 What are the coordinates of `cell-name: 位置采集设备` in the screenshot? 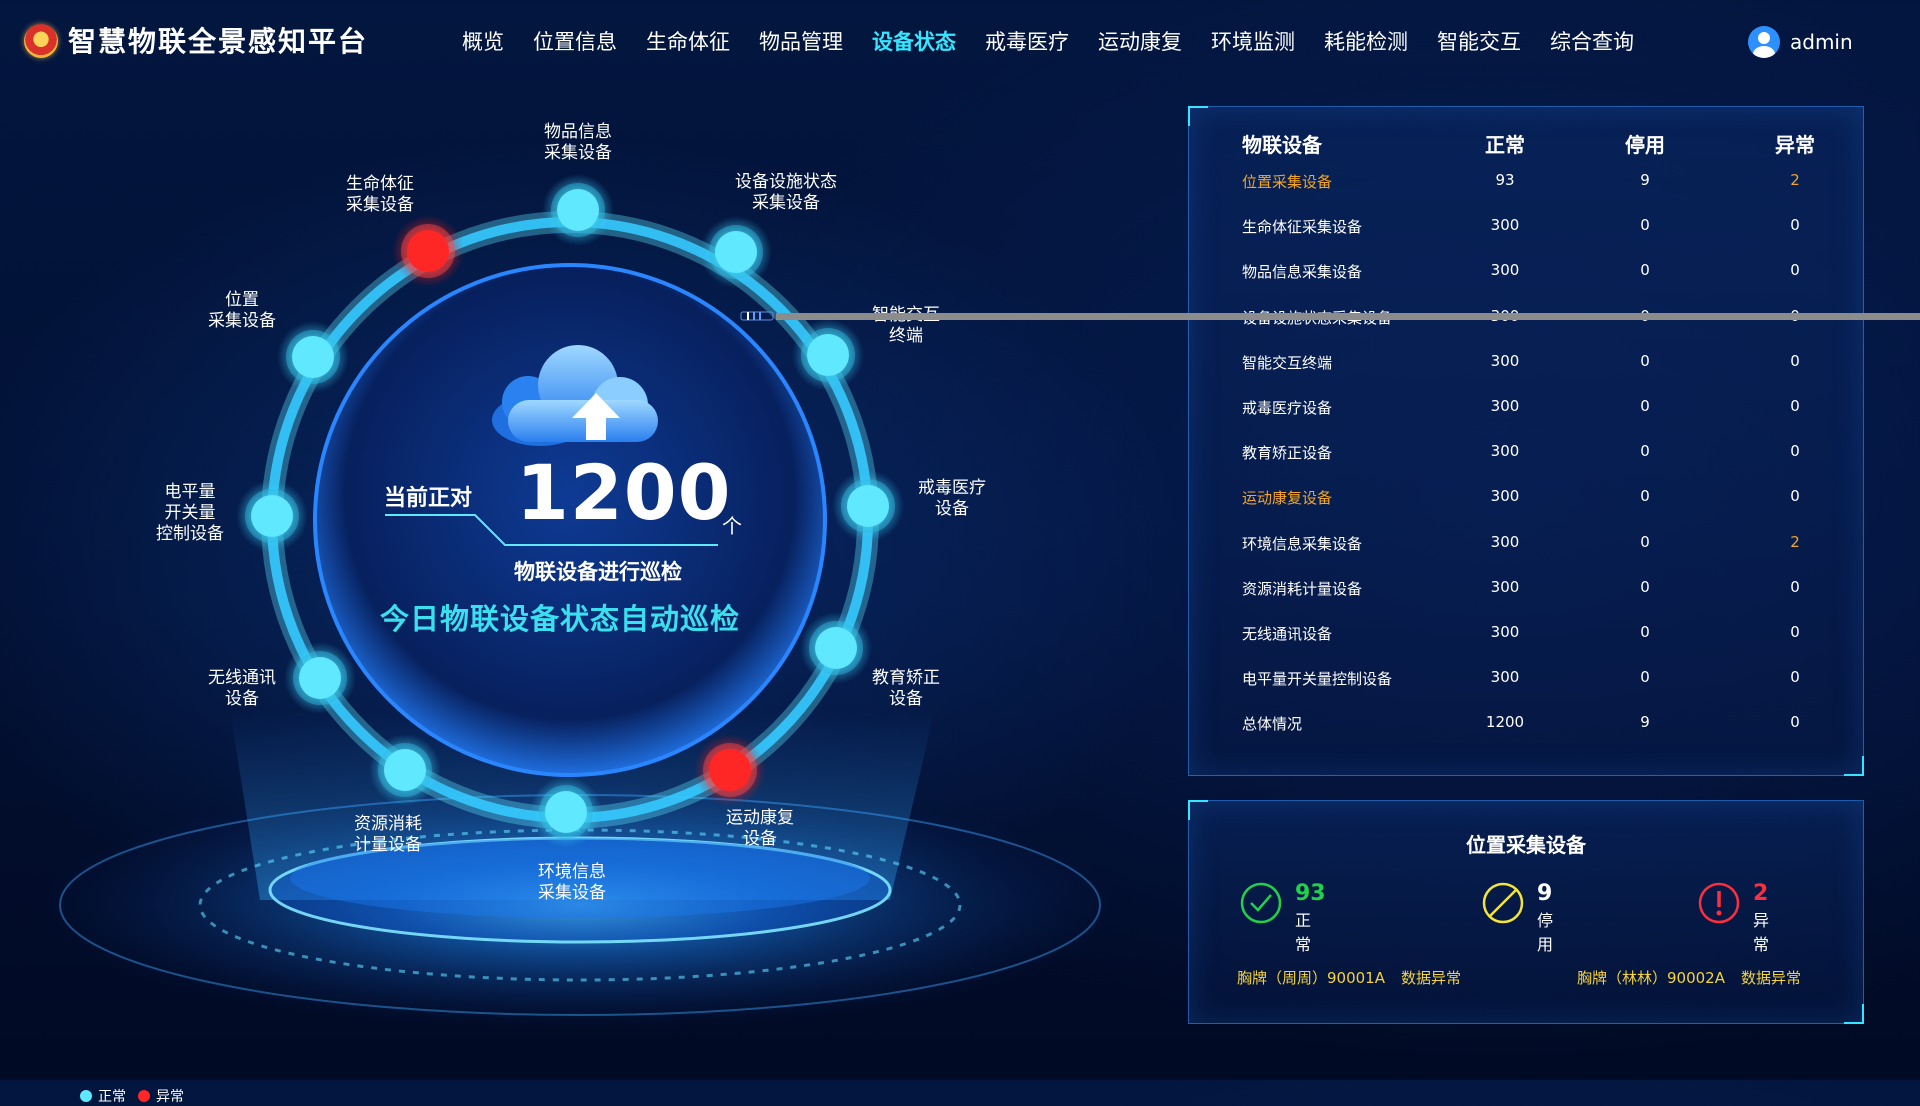 It's located at (1287, 182).